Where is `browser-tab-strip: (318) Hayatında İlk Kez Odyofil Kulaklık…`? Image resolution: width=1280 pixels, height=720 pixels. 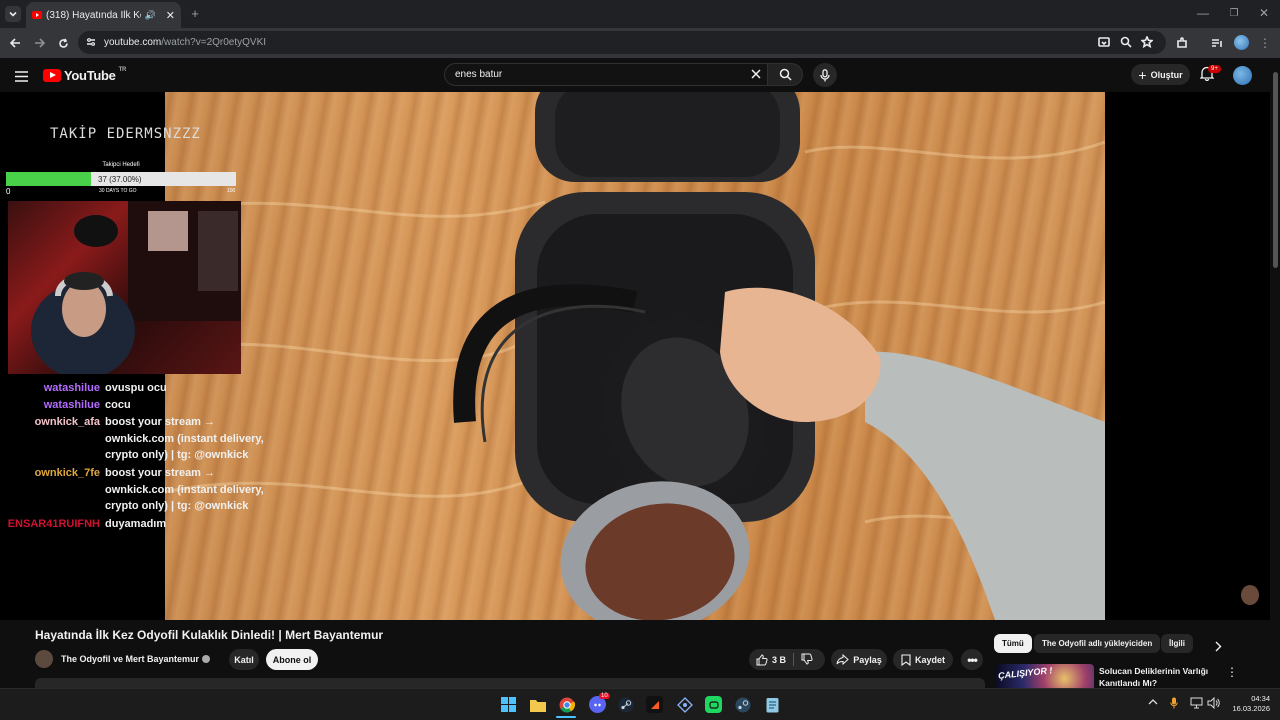 browser-tab-strip: (318) Hayatında İlk Kez Odyofil Kulaklık… is located at coordinates (640, 14).